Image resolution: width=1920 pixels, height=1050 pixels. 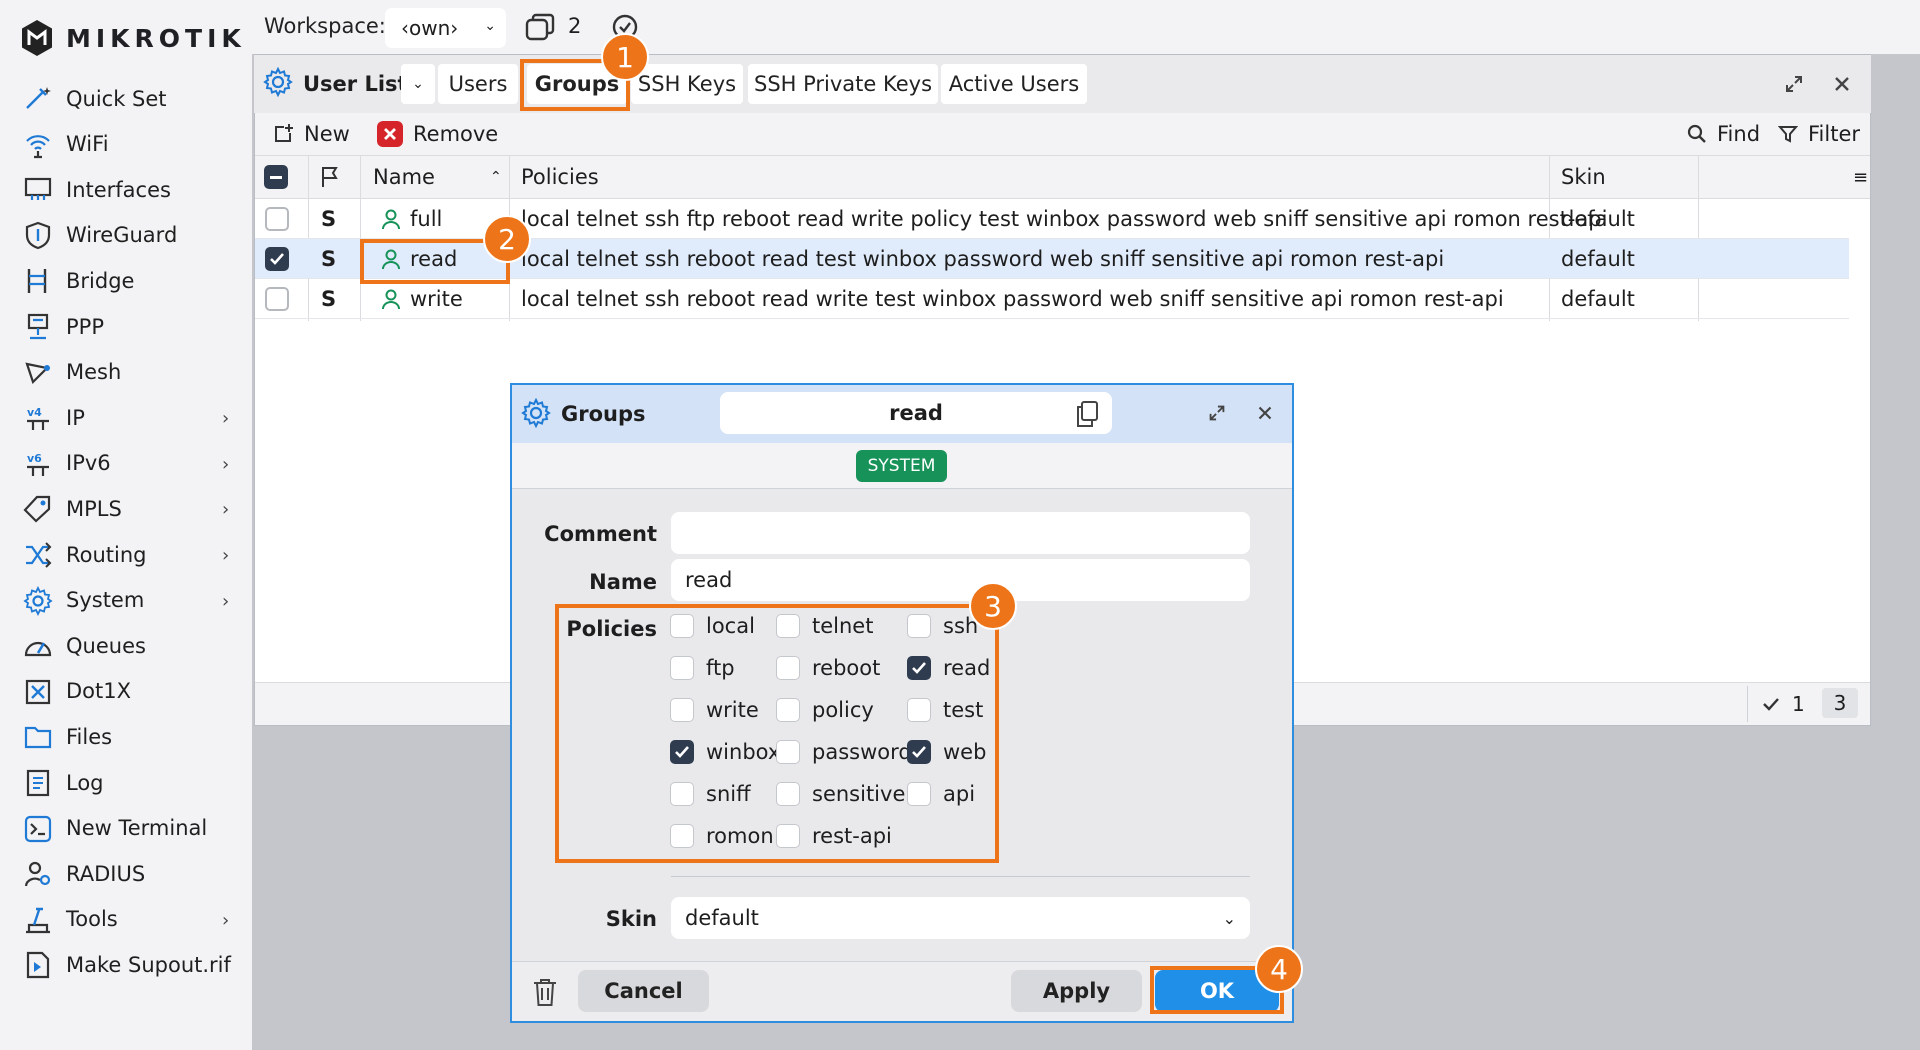 I want to click on sidebar-item-wireguard: WireGuard, so click(x=126, y=235).